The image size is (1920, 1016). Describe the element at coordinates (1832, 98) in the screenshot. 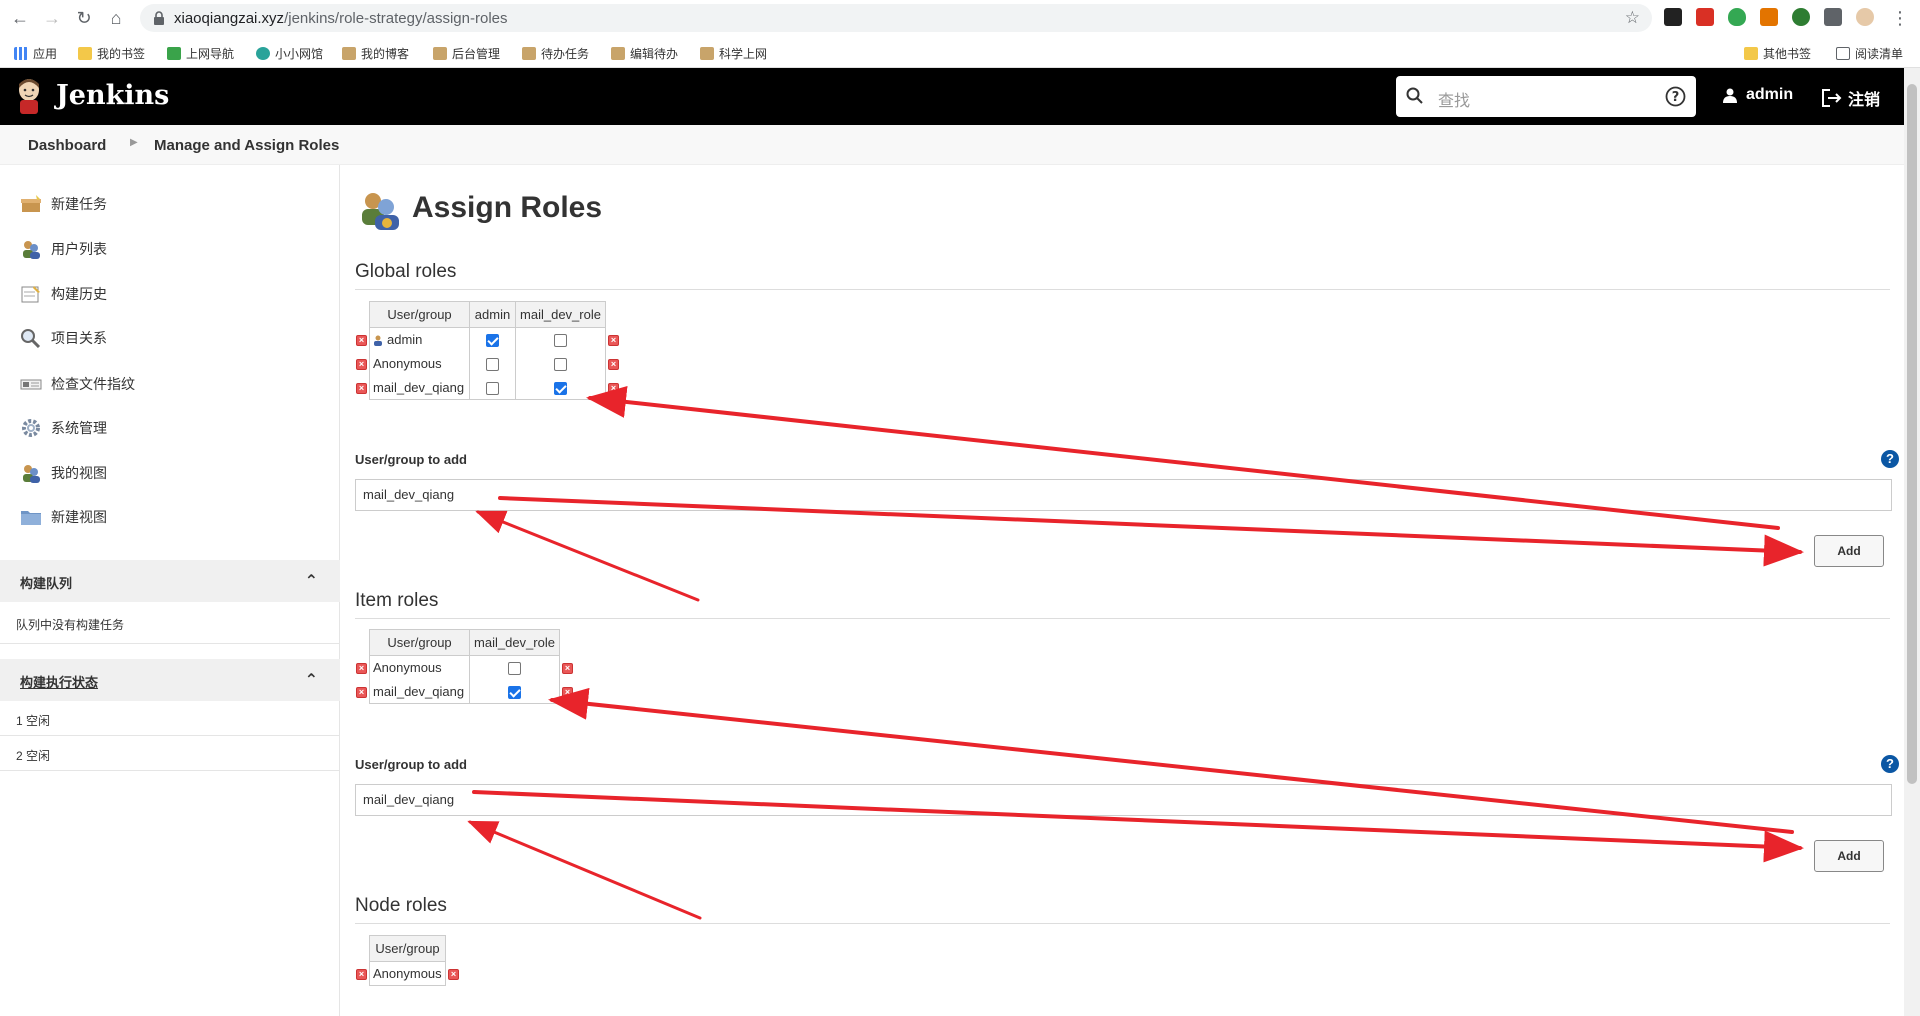

I see `logout-icon` at that location.